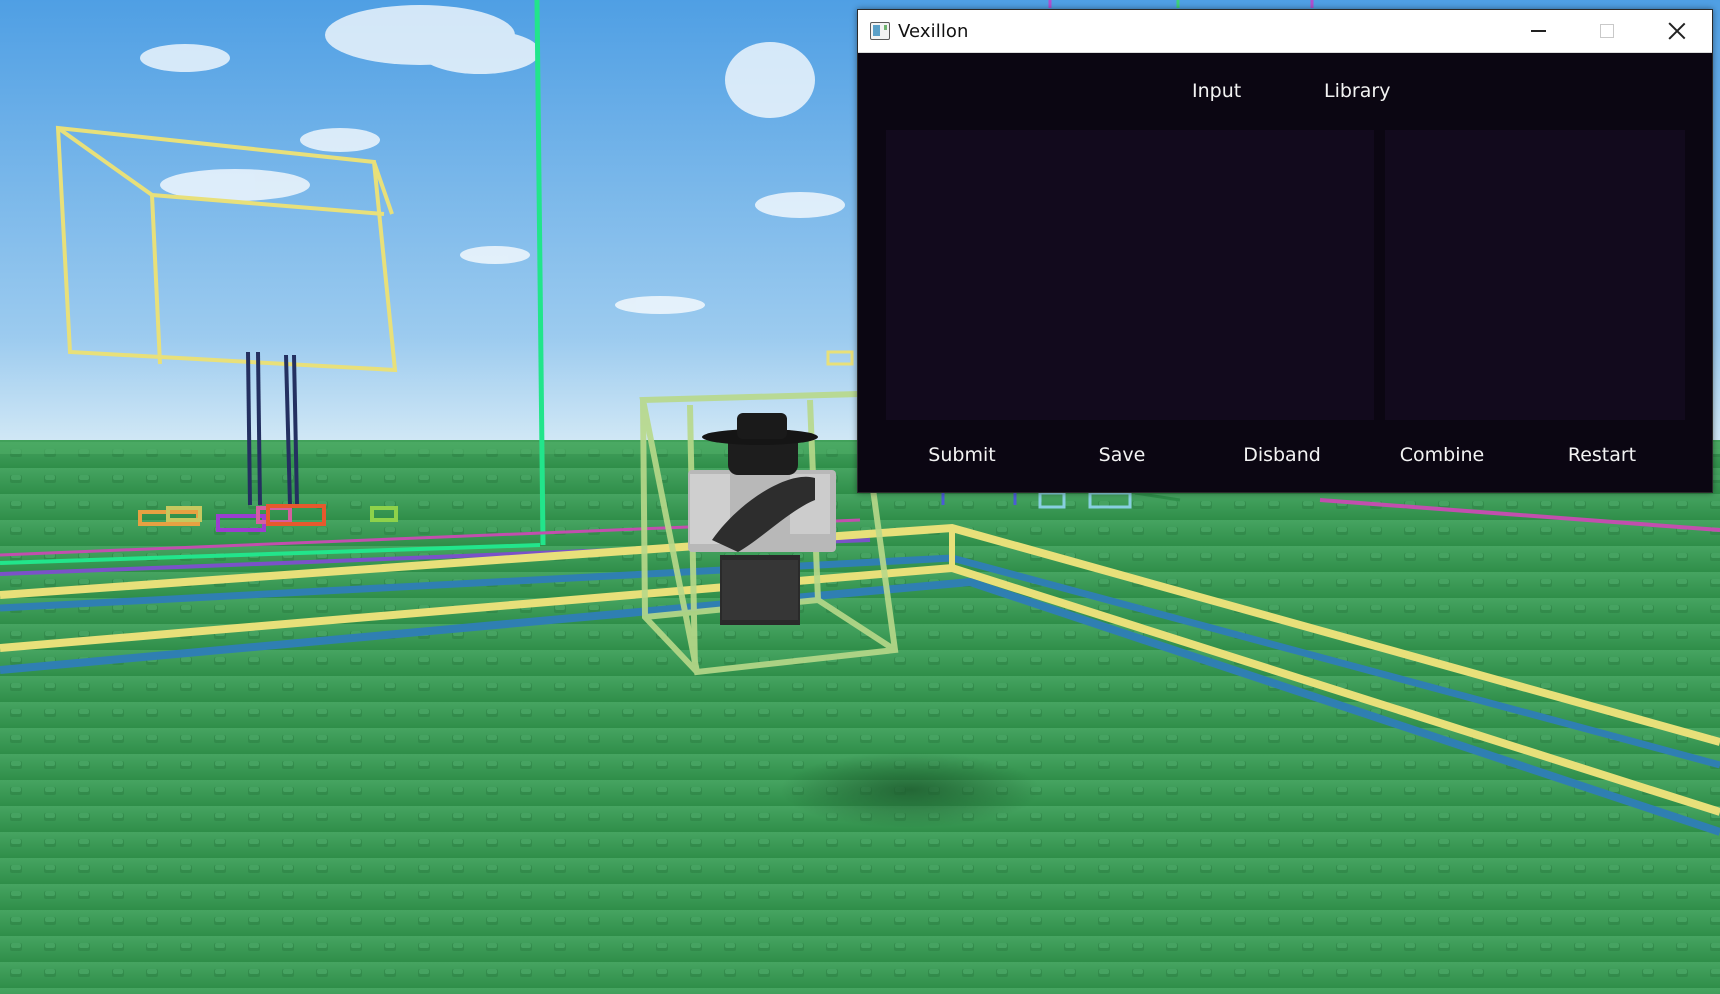 The image size is (1720, 994). What do you see at coordinates (933, 31) in the screenshot?
I see `window-title: Vexillon` at bounding box center [933, 31].